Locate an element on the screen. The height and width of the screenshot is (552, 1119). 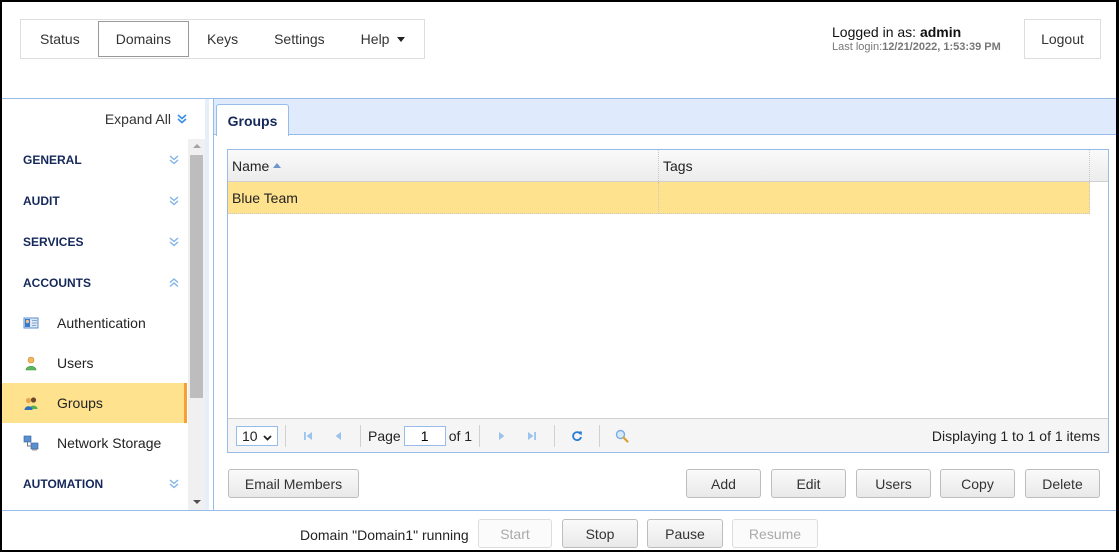
refresh-button is located at coordinates (577, 436).